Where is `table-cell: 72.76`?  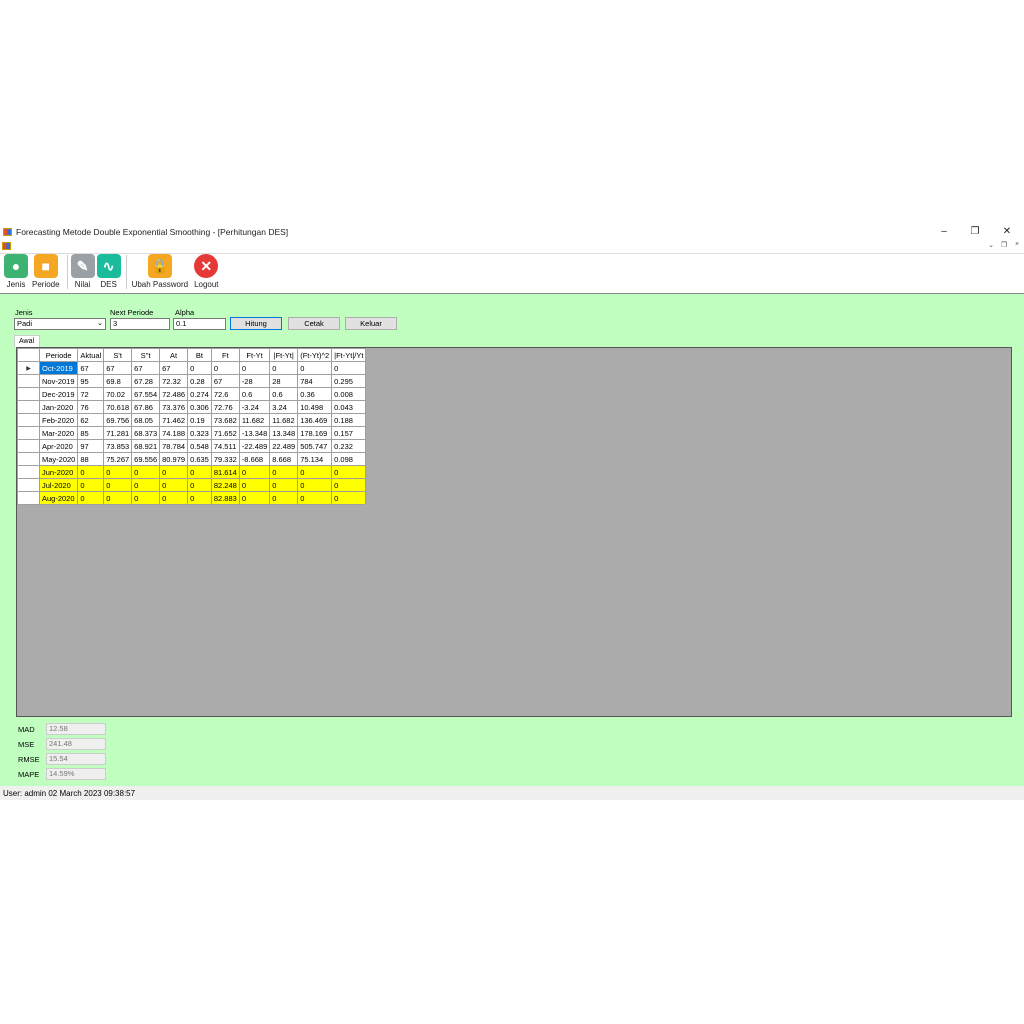 table-cell: 72.76 is located at coordinates (225, 407).